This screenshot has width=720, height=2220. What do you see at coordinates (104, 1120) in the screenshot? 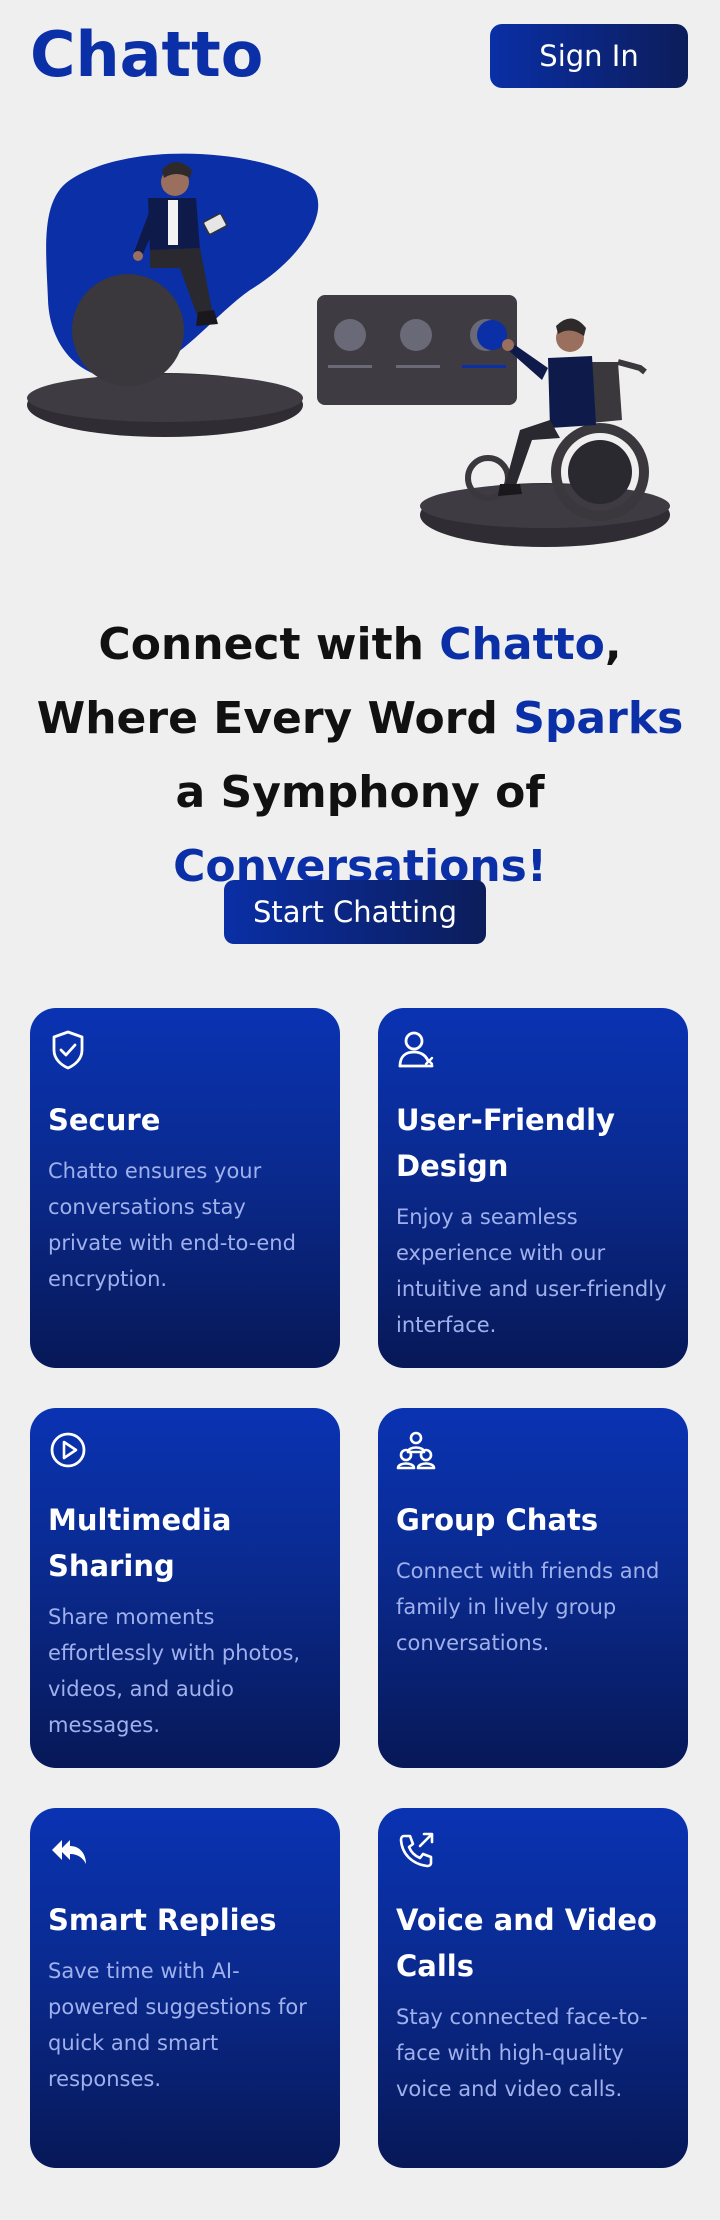
I see `feature-title: Secure` at bounding box center [104, 1120].